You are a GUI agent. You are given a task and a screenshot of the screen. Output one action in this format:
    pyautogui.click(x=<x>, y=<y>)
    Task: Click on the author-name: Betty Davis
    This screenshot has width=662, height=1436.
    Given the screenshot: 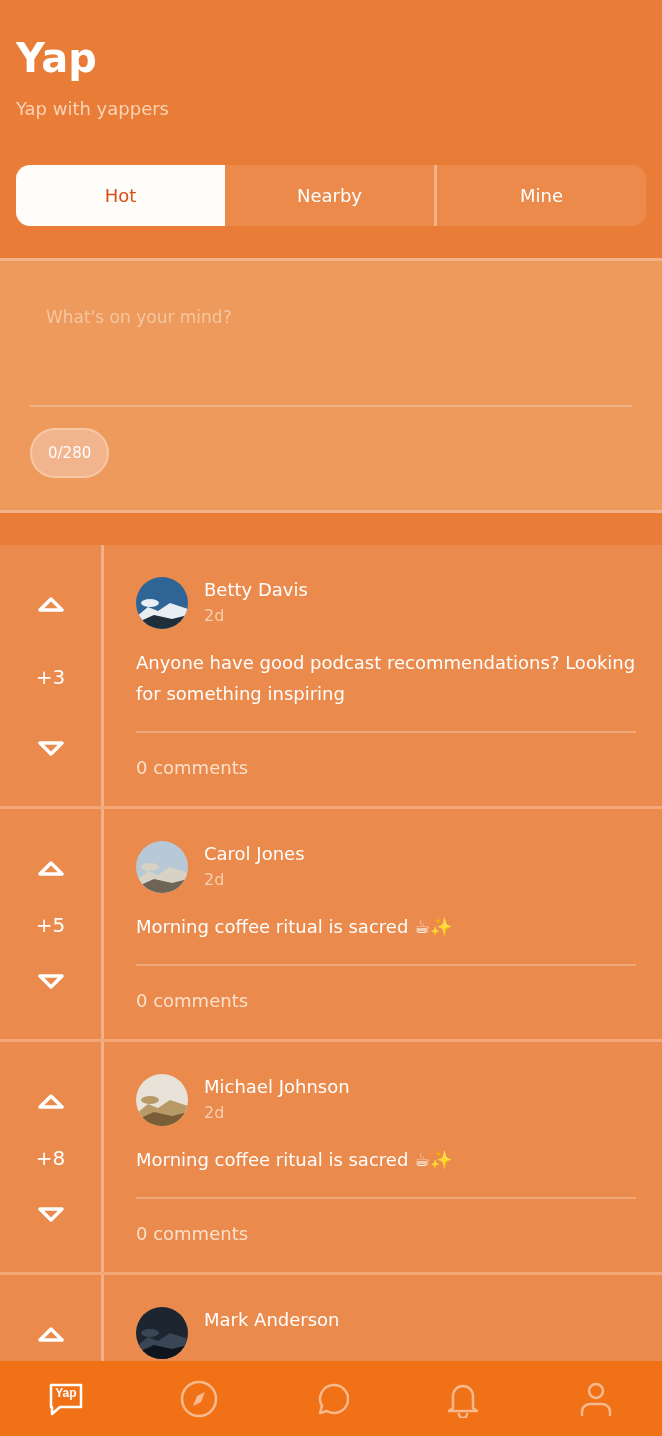 What is the action you would take?
    pyautogui.click(x=256, y=589)
    